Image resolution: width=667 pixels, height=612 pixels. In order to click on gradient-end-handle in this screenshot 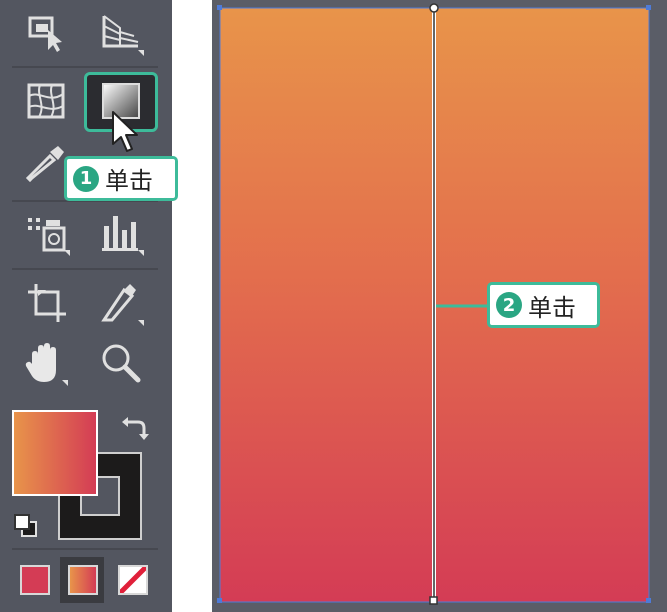, I will do `click(433, 600)`.